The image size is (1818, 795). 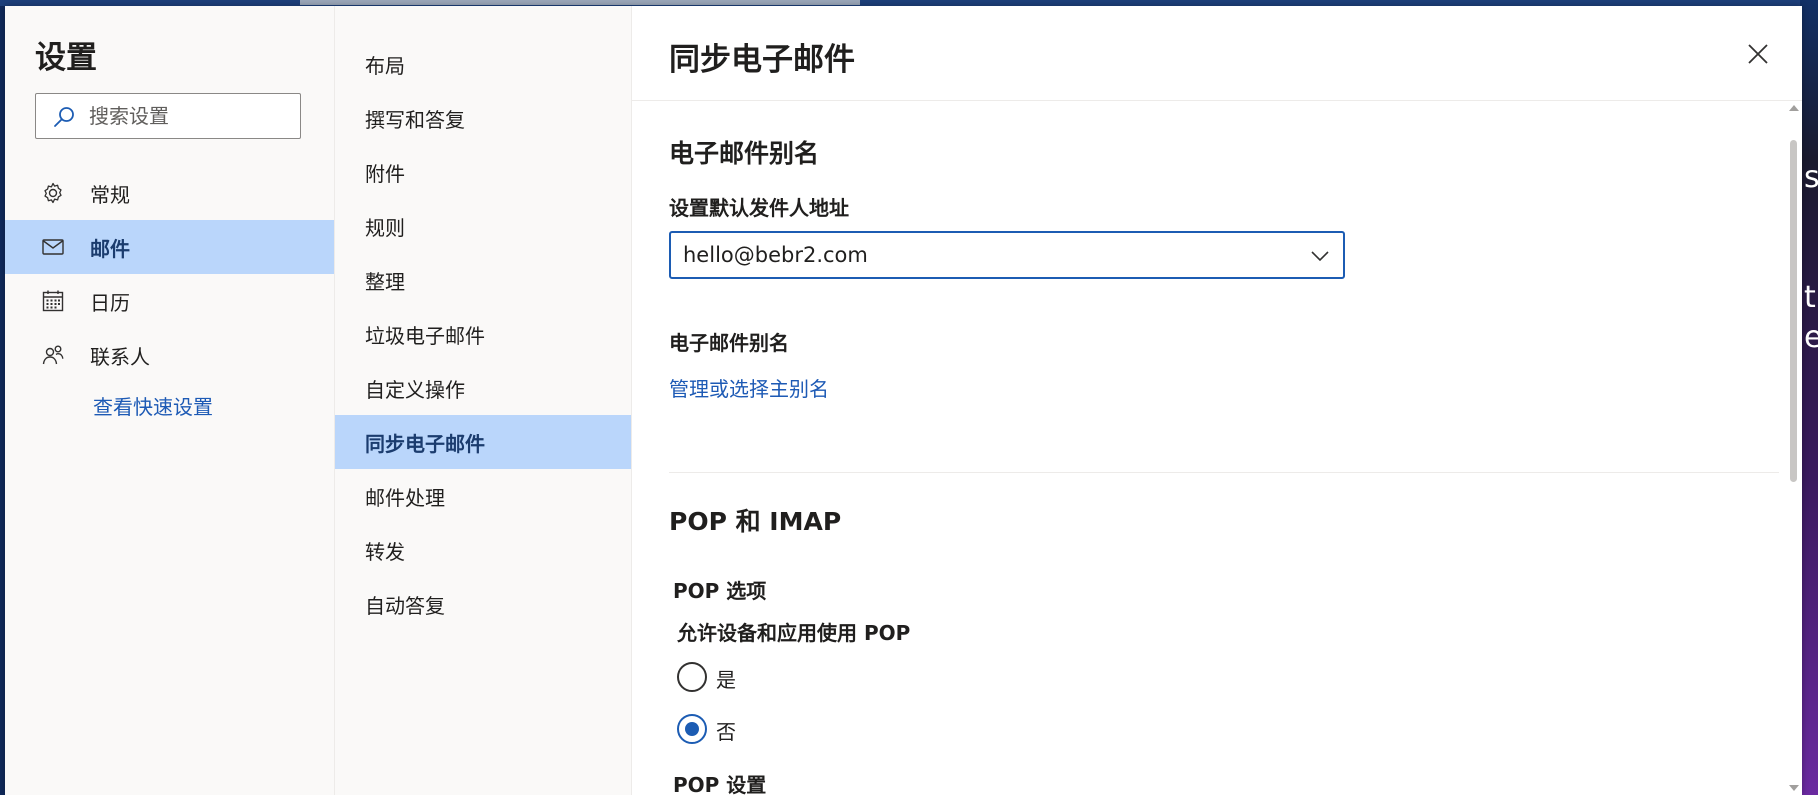 I want to click on search-icon, so click(x=64, y=117).